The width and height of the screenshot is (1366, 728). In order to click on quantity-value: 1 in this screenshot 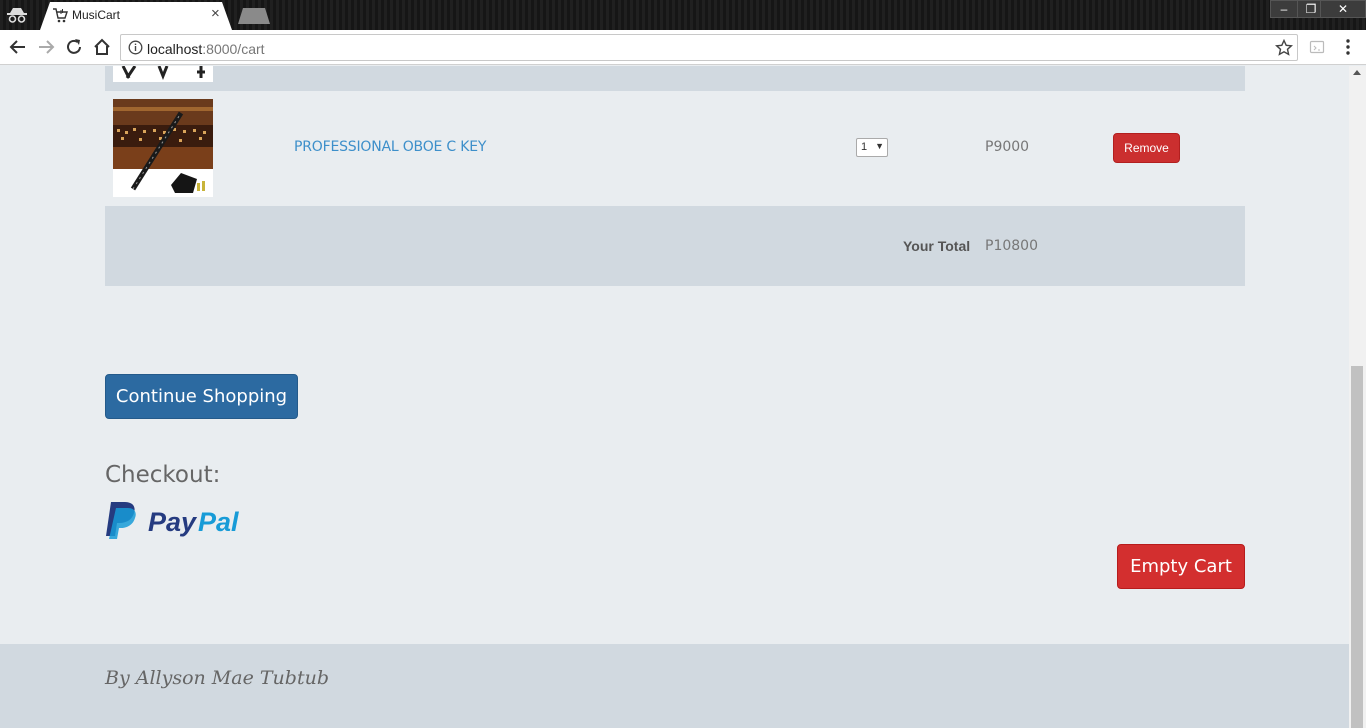, I will do `click(864, 147)`.